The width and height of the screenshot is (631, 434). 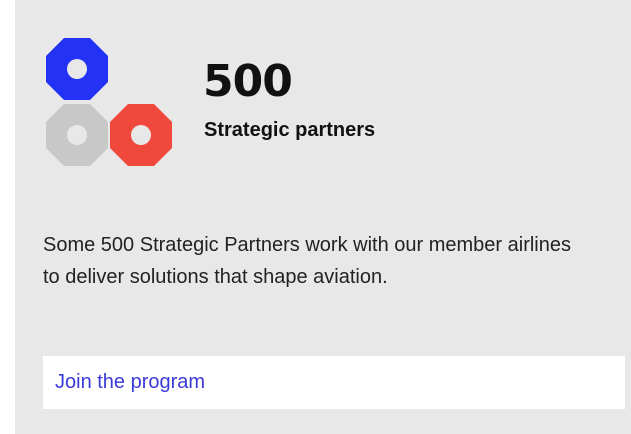 What do you see at coordinates (130, 382) in the screenshot?
I see `join-program-label: Join the program` at bounding box center [130, 382].